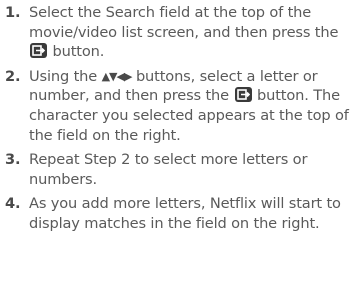  What do you see at coordinates (13, 12) in the screenshot?
I see `step-number: 1.` at bounding box center [13, 12].